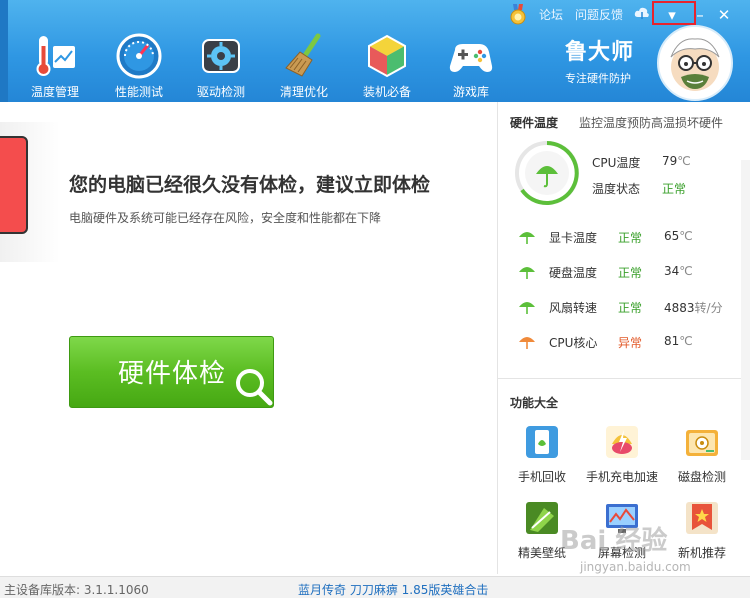 This screenshot has height=598, width=750. What do you see at coordinates (14, 185) in the screenshot?
I see `status-card-graphic` at bounding box center [14, 185].